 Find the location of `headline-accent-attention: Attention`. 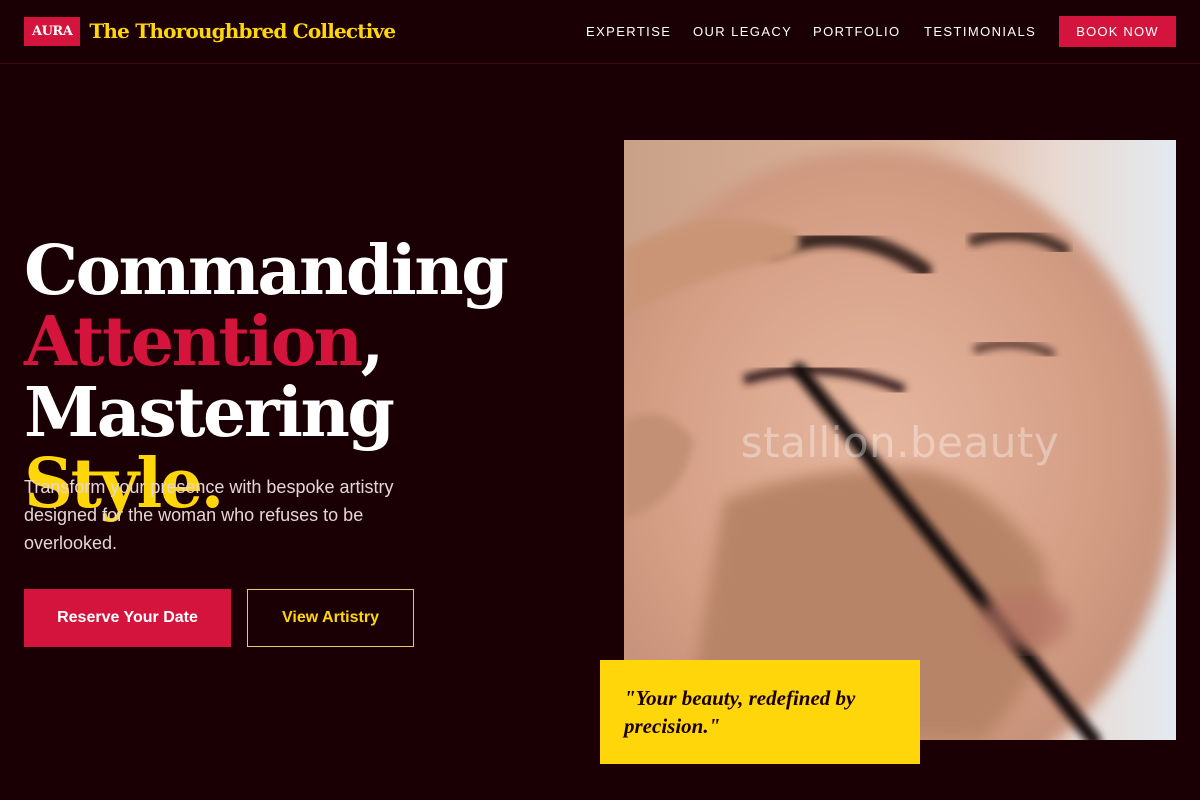

headline-accent-attention: Attention is located at coordinates (193, 342).